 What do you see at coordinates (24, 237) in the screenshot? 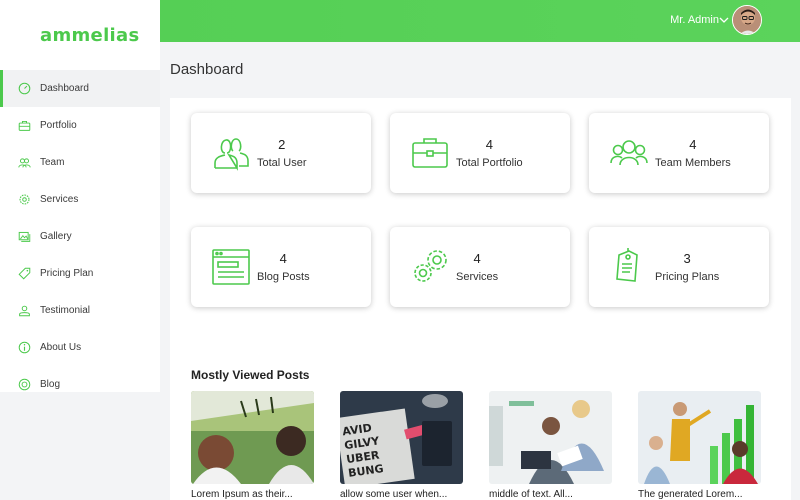
I see `gallery-icon` at bounding box center [24, 237].